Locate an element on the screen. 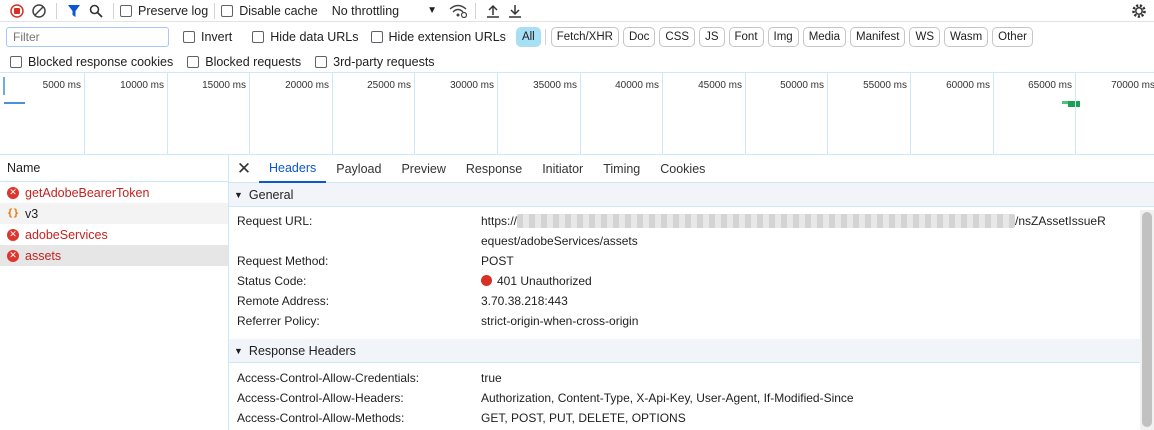 The height and width of the screenshot is (430, 1154). remote-address-row: Remote Address: 3.70.38.218:443 is located at coordinates (691, 301).